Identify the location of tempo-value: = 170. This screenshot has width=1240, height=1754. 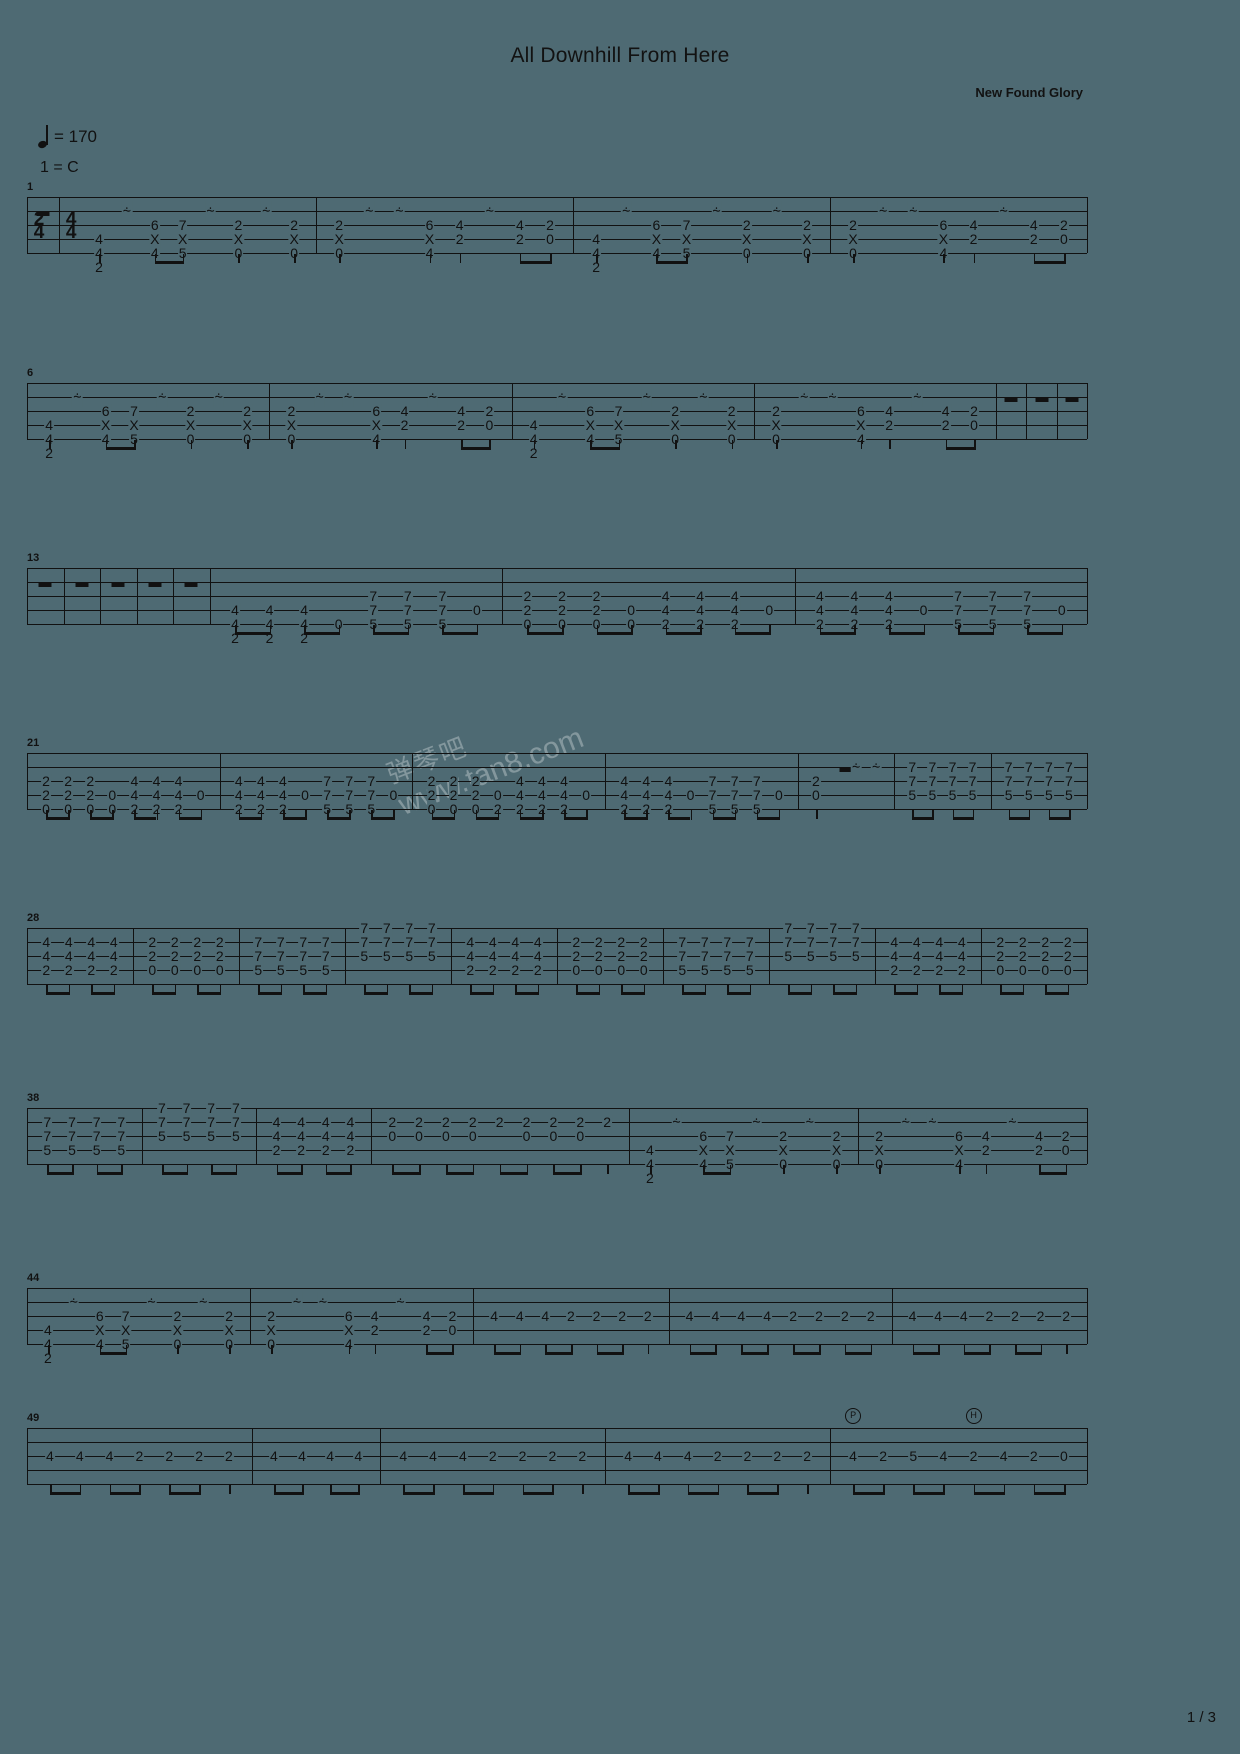
(76, 136).